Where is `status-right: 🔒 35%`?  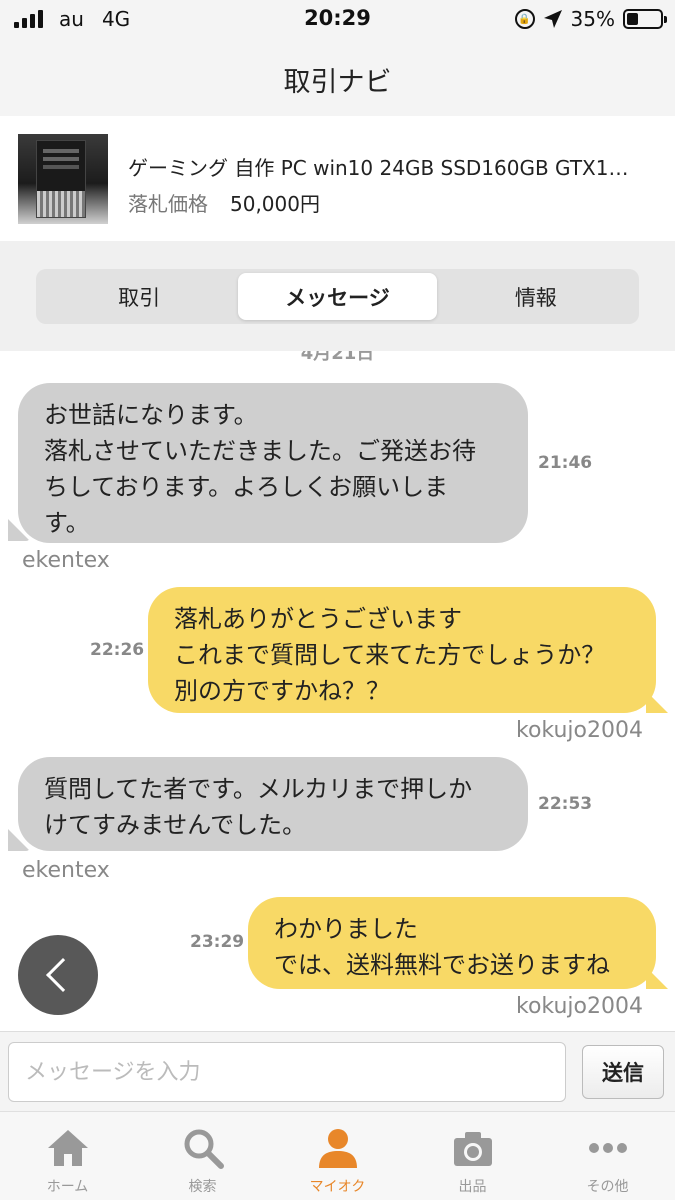
status-right: 🔒 35% is located at coordinates (590, 19).